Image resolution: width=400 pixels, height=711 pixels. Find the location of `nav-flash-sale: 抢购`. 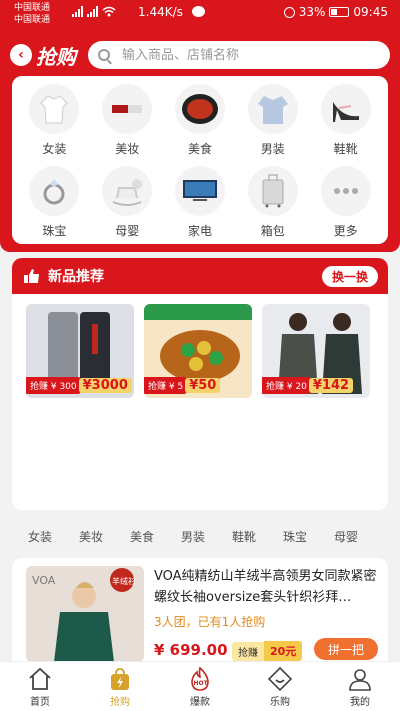

nav-flash-sale: 抢购 is located at coordinates (120, 686).